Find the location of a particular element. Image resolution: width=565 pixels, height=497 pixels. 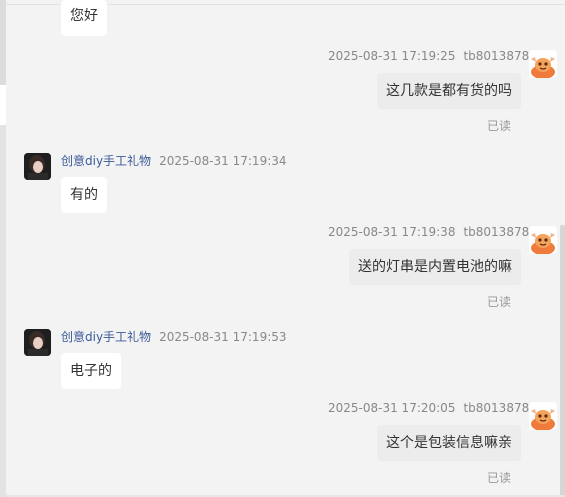

message-bubble: 这几款是都有货的吗 is located at coordinates (449, 91).